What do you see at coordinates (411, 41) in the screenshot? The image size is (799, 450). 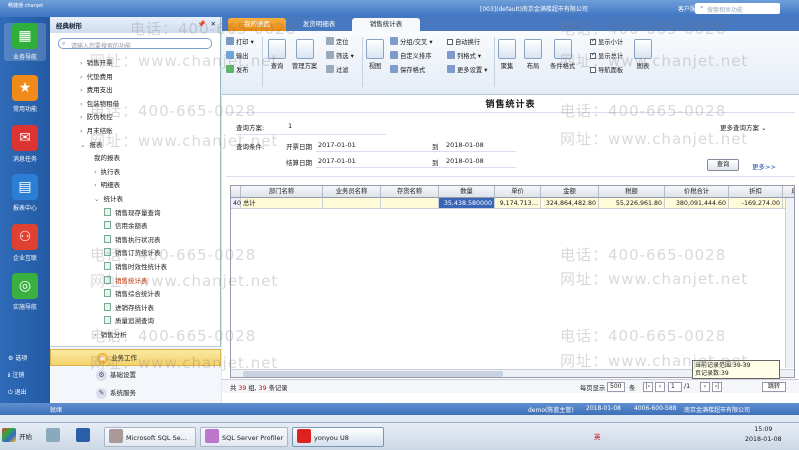 I see `group-cross-button: 分组/交叉 ▾` at bounding box center [411, 41].